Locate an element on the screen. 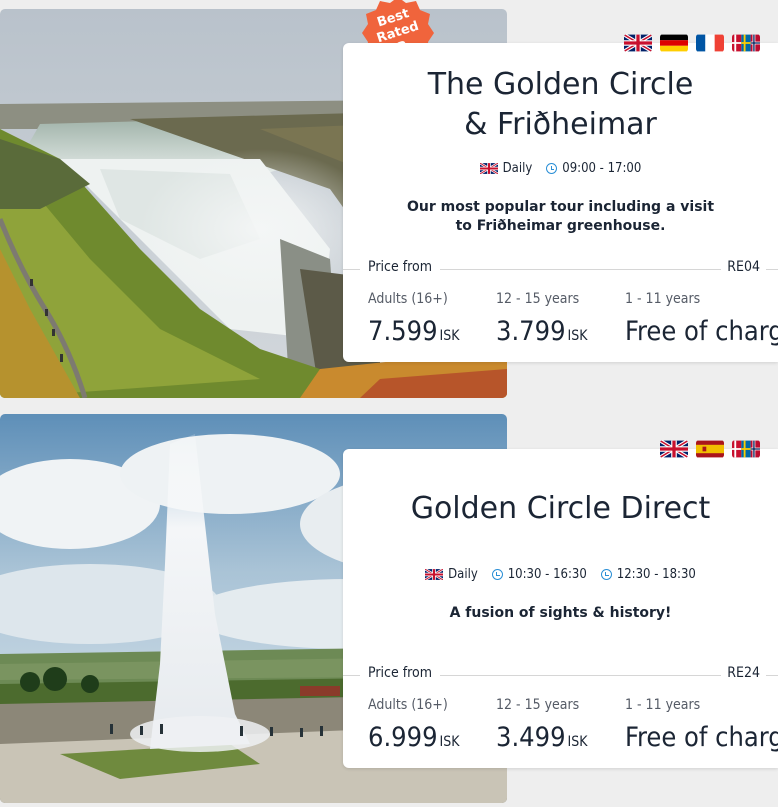 The image size is (778, 807). tour-schedule: Daily 10:30 - 16:30 12:30 - 18:30 is located at coordinates (560, 574).